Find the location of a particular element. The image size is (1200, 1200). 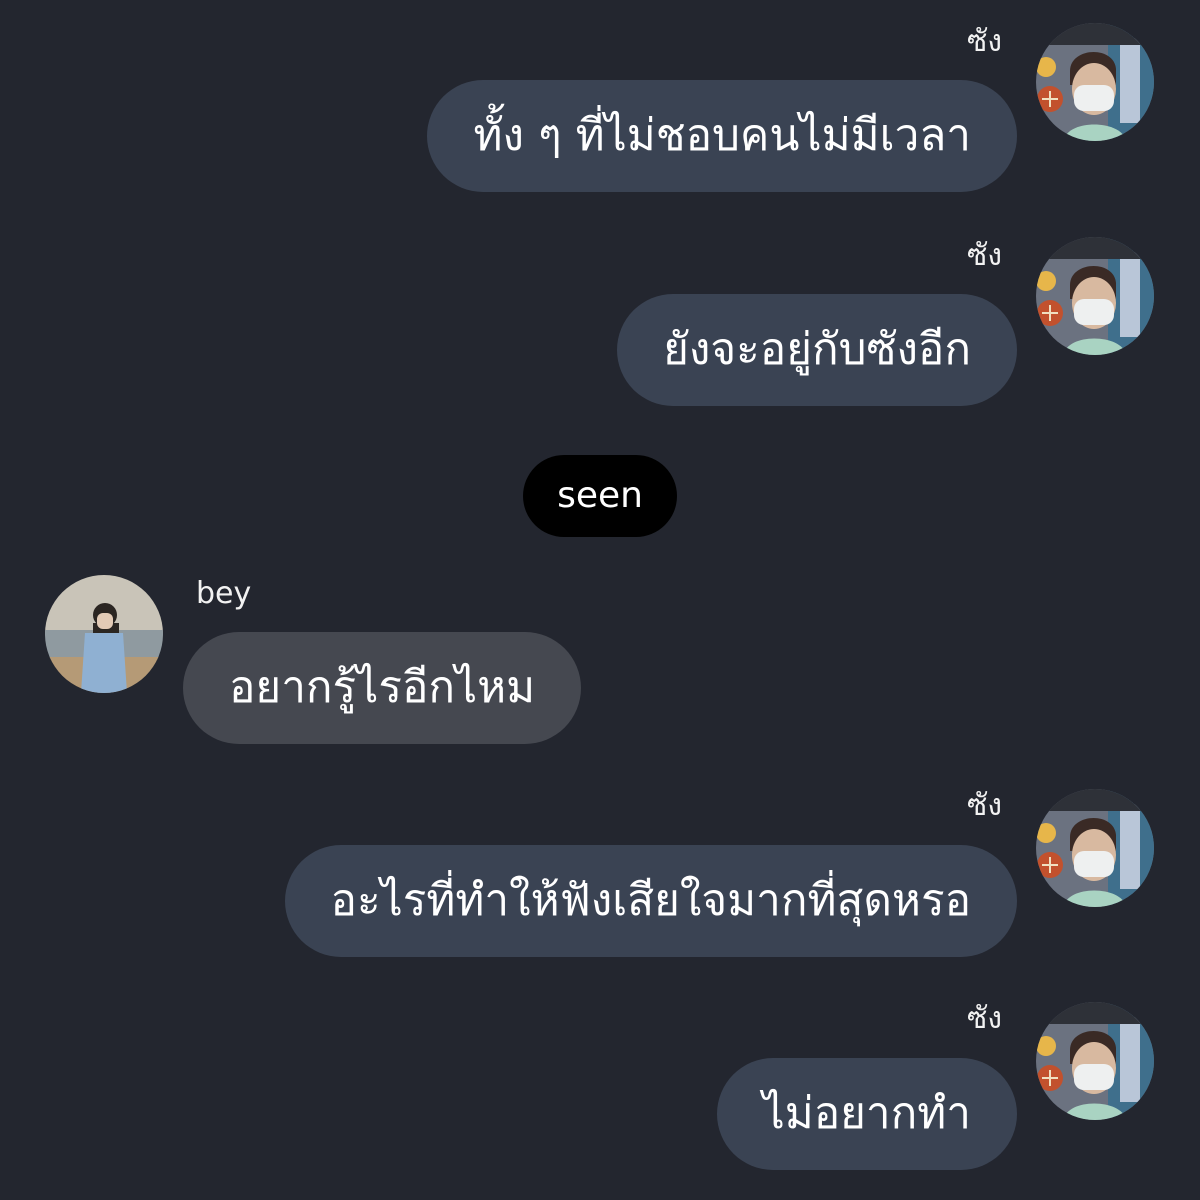

seen-indicator: seen is located at coordinates (600, 496).